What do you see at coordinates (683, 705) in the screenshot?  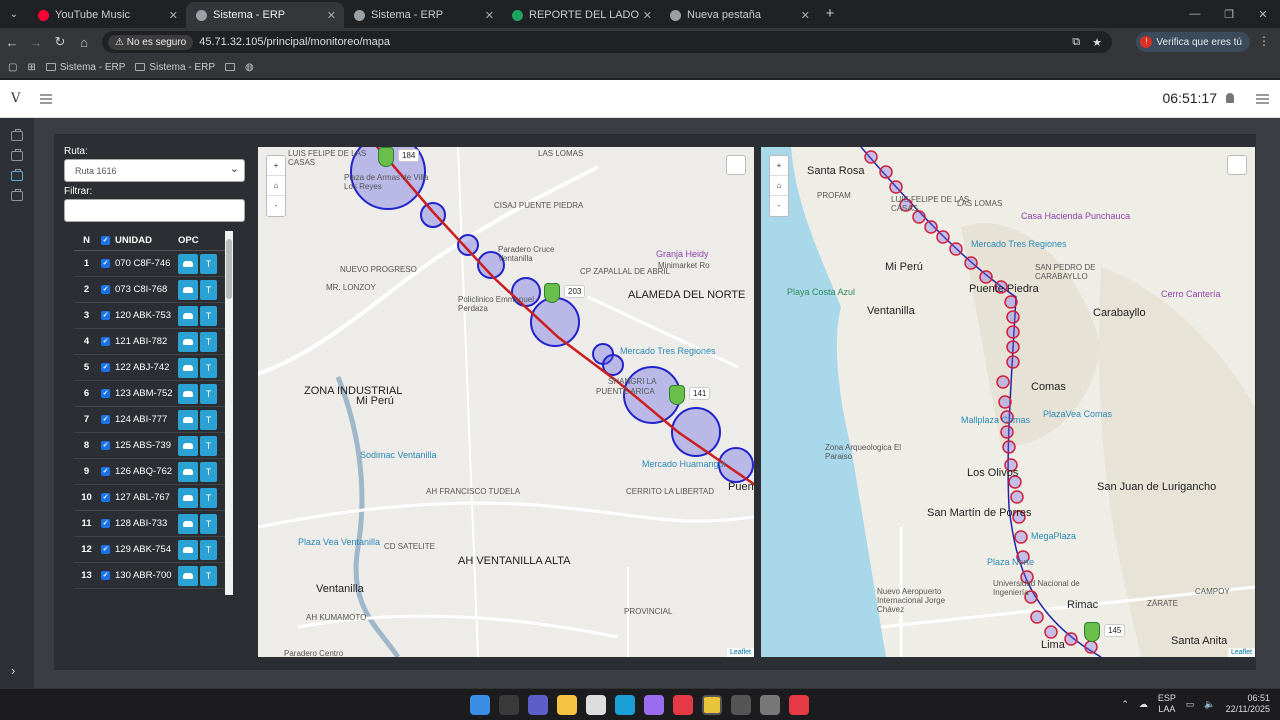 I see `anydesk-icon` at bounding box center [683, 705].